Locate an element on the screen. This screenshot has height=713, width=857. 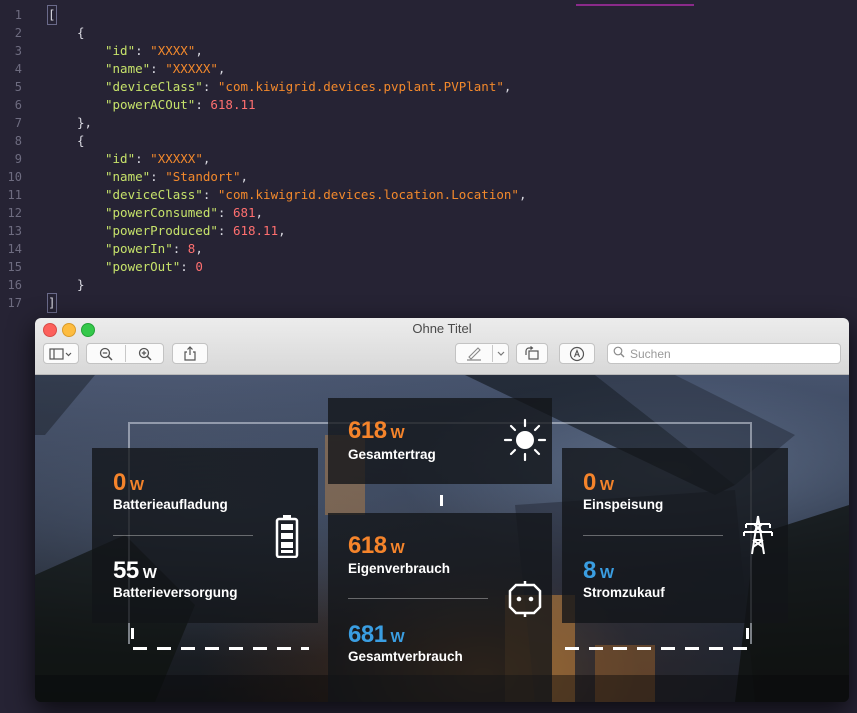
stromzukauf-label: Stromzukauf is located at coordinates (624, 592).